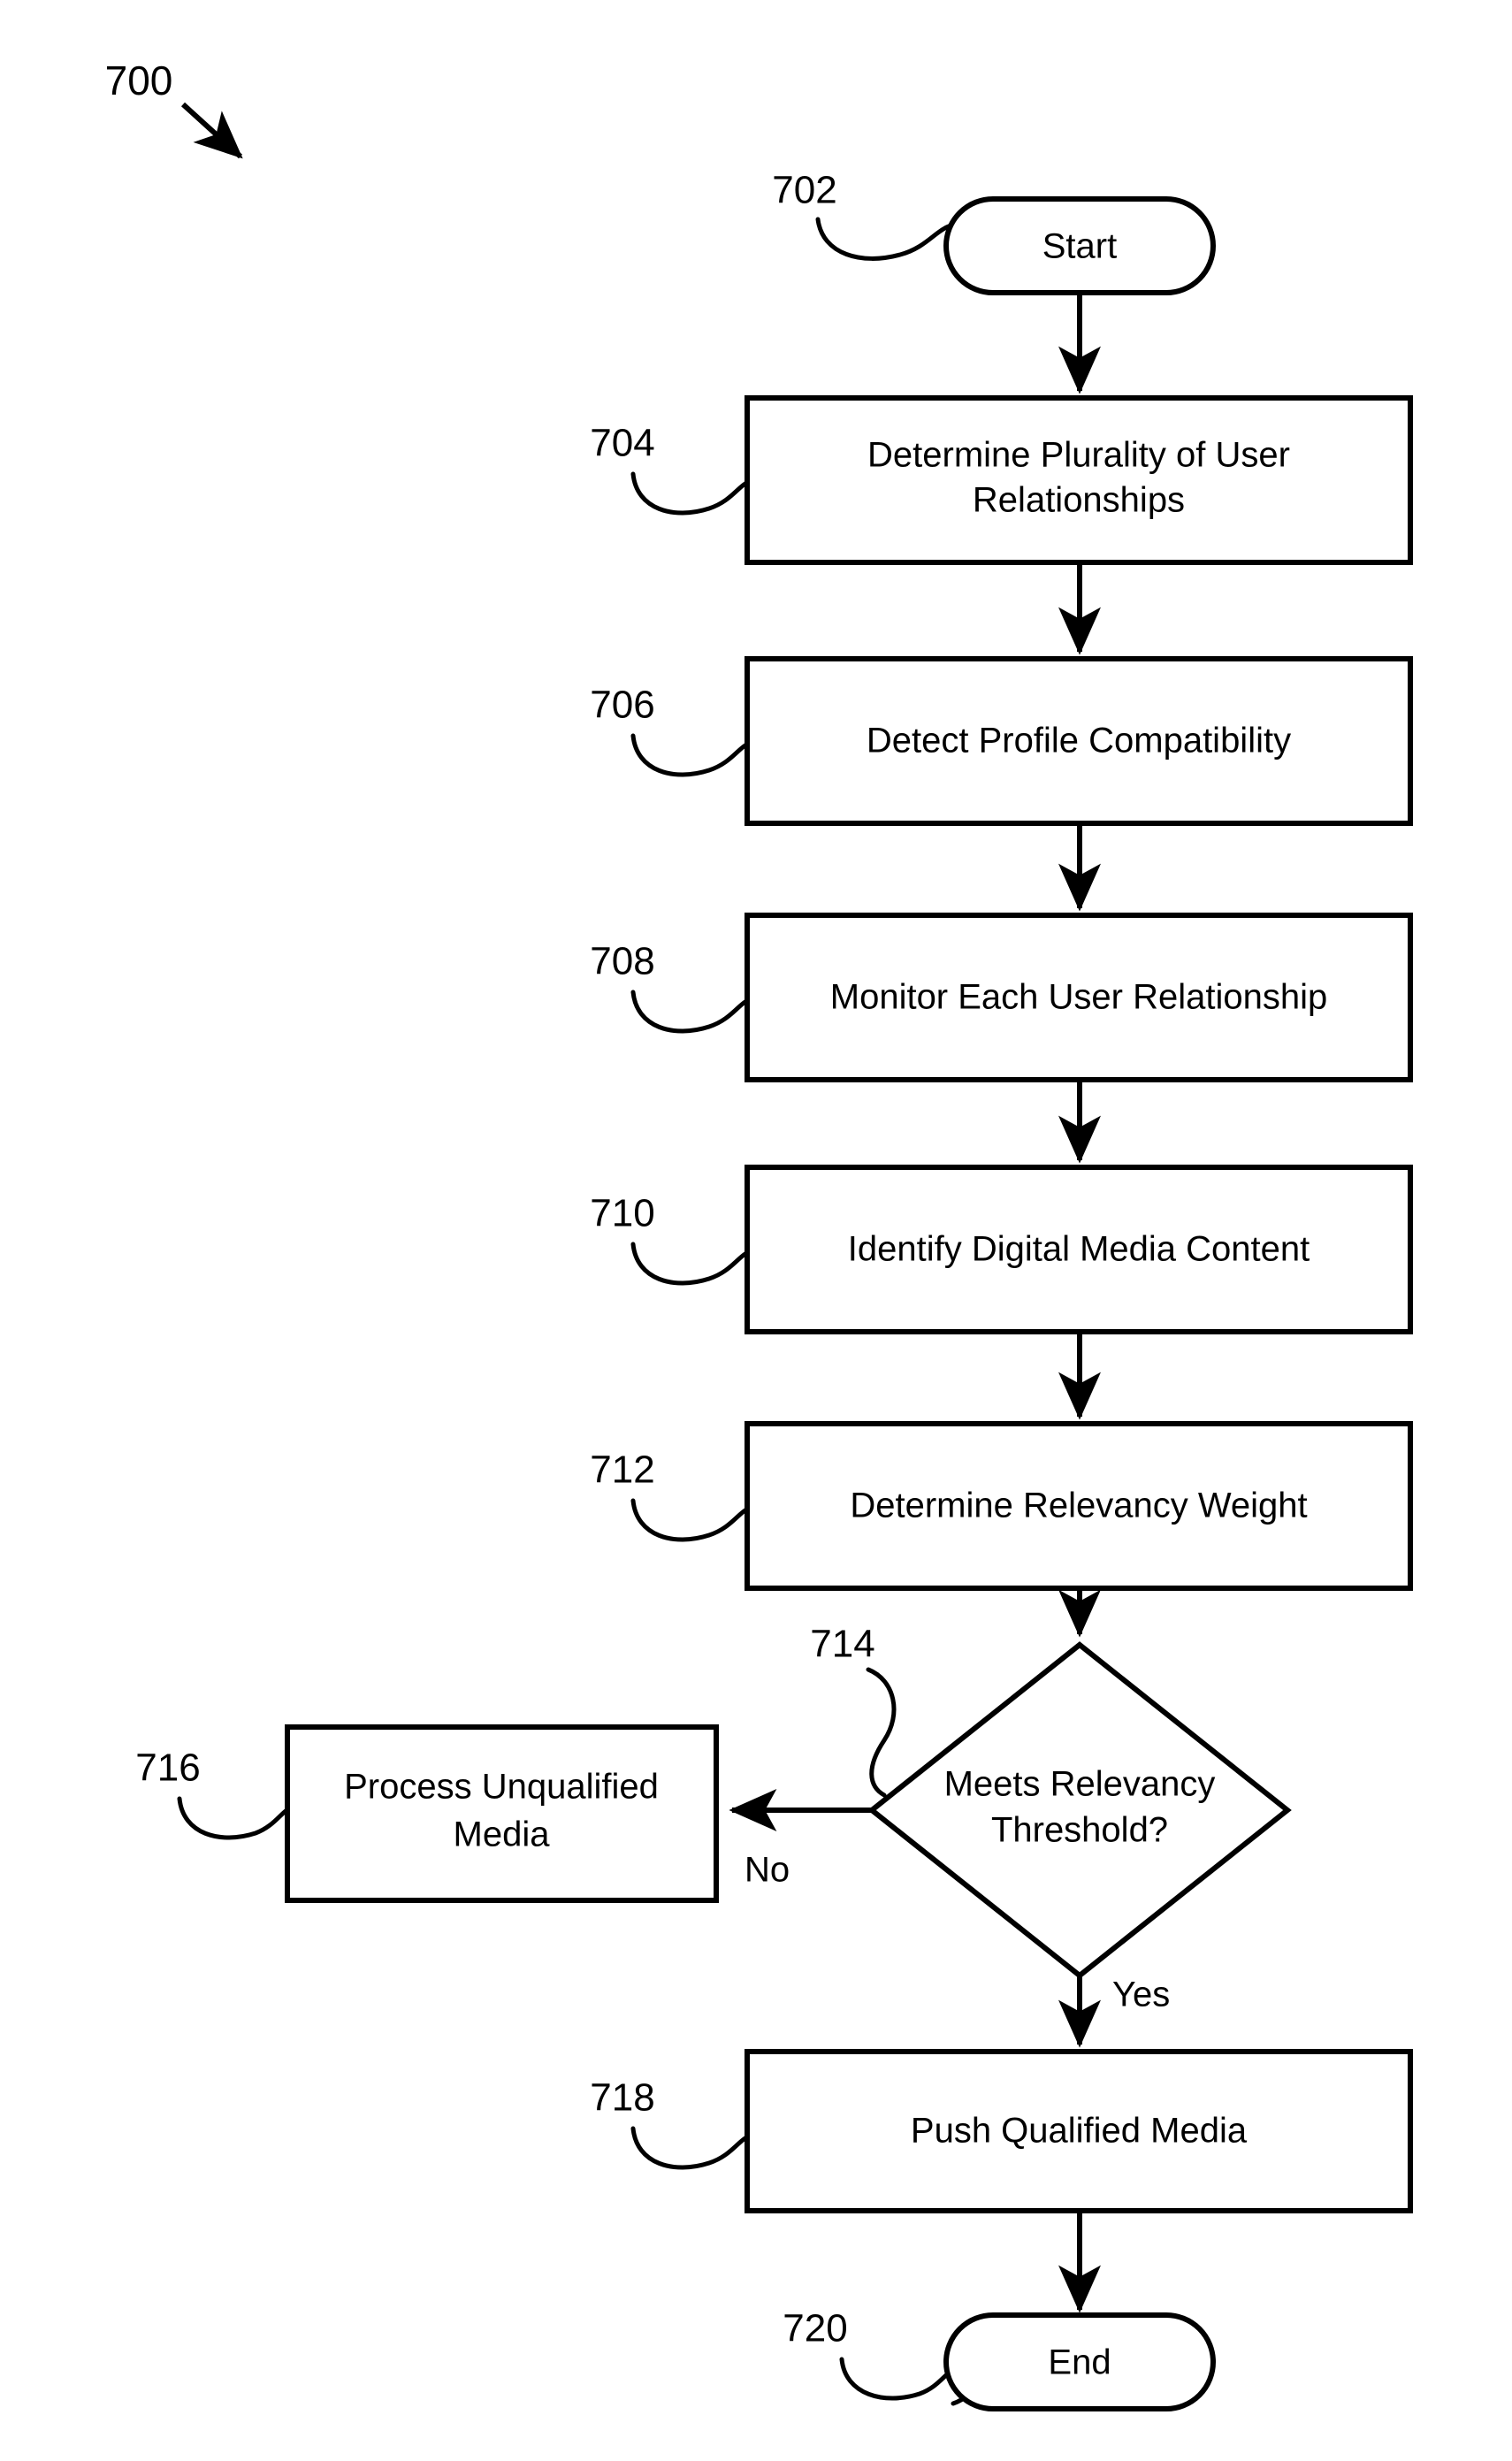 The height and width of the screenshot is (2461, 1512). Describe the element at coordinates (1141, 1995) in the screenshot. I see `edge-label-yes: Yes` at that location.